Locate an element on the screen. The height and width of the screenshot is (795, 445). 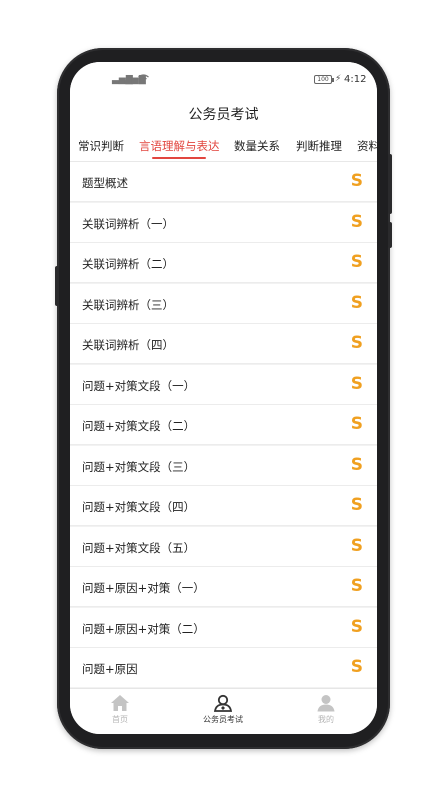
list-item: 问题+对策文段（四） S is located at coordinates (223, 506).